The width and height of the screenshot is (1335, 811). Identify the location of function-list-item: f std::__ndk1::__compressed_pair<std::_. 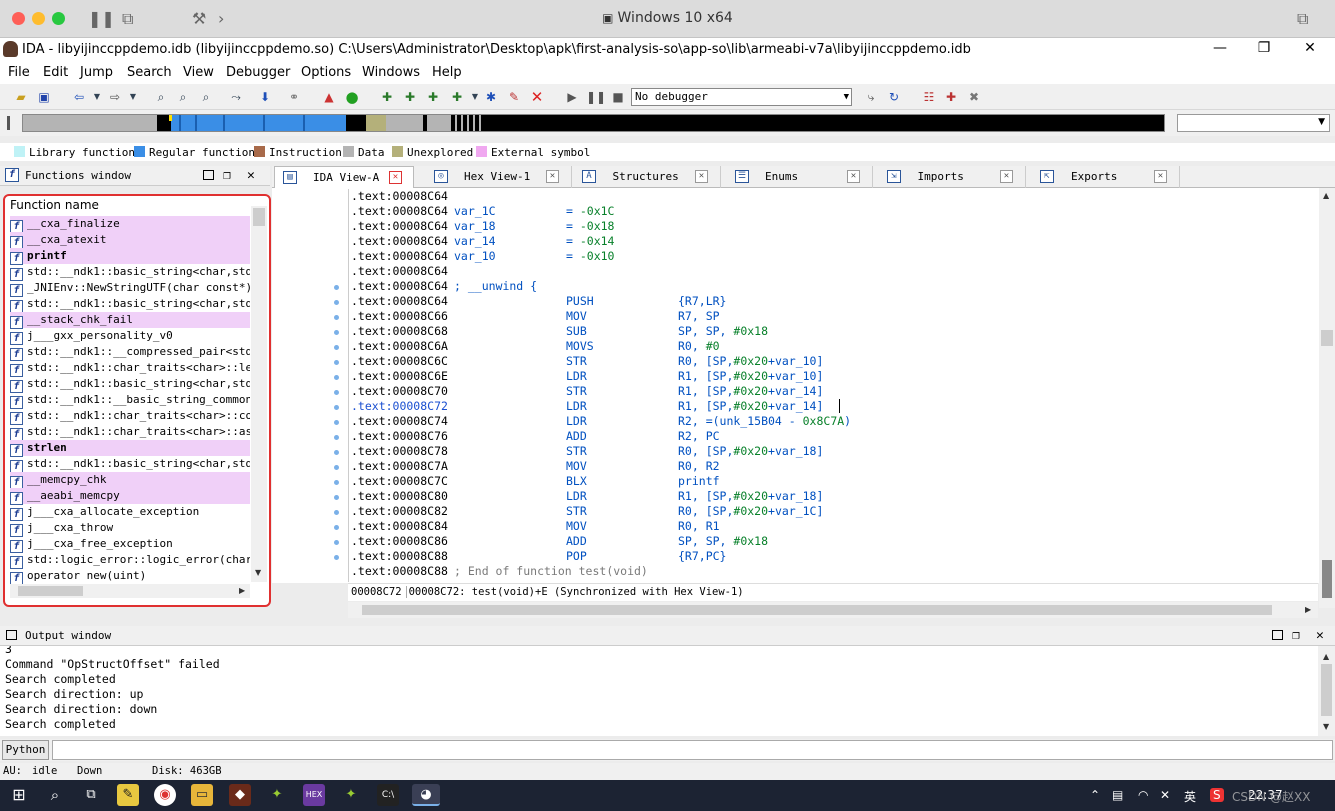
(130, 352).